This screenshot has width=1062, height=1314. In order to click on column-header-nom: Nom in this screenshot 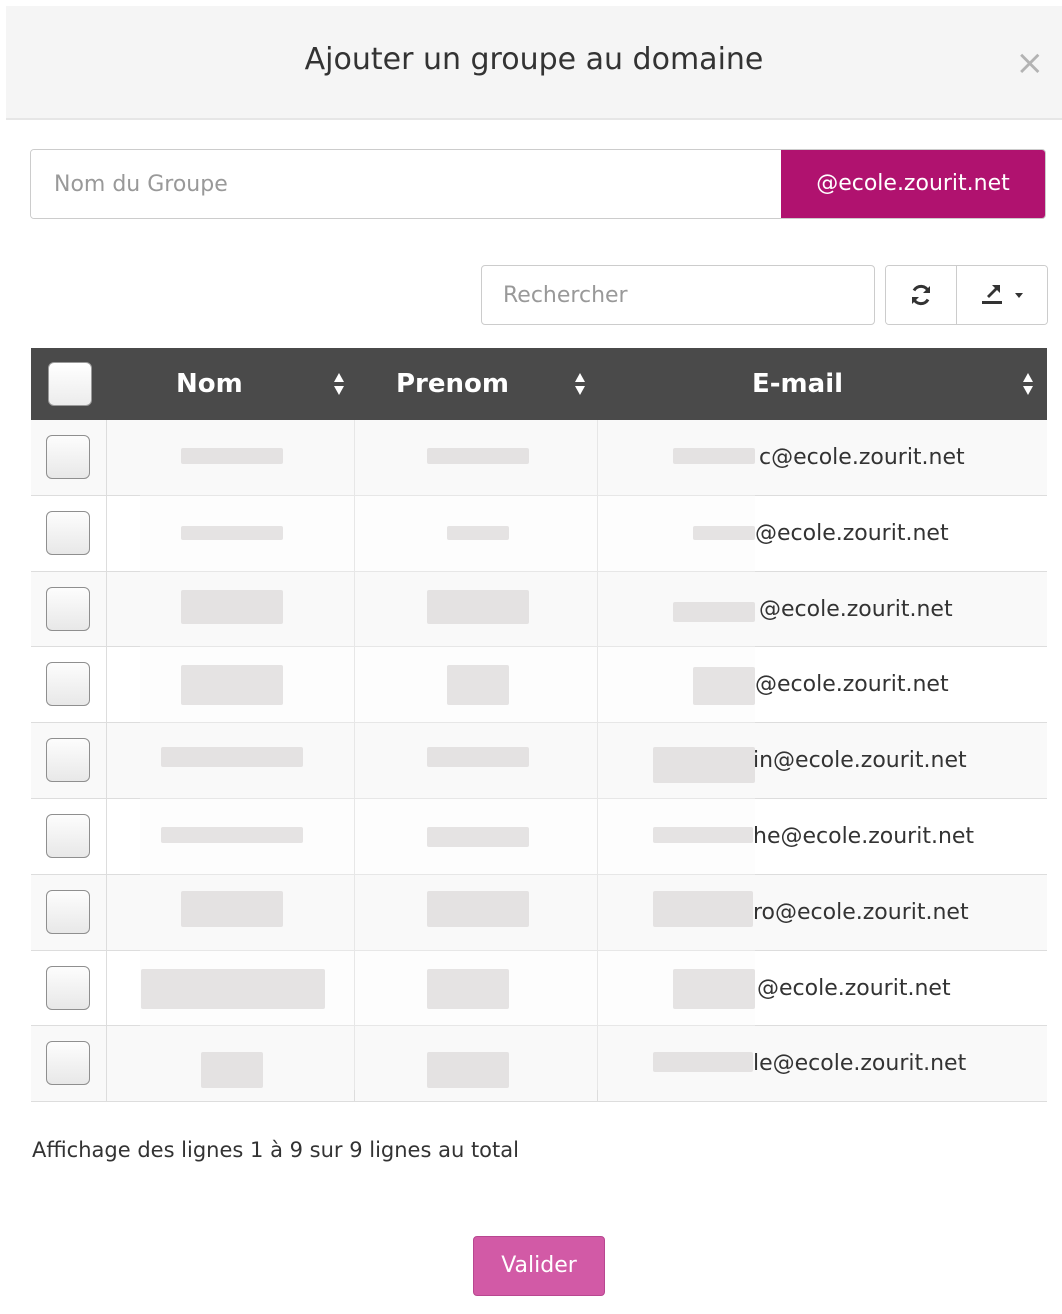, I will do `click(209, 384)`.